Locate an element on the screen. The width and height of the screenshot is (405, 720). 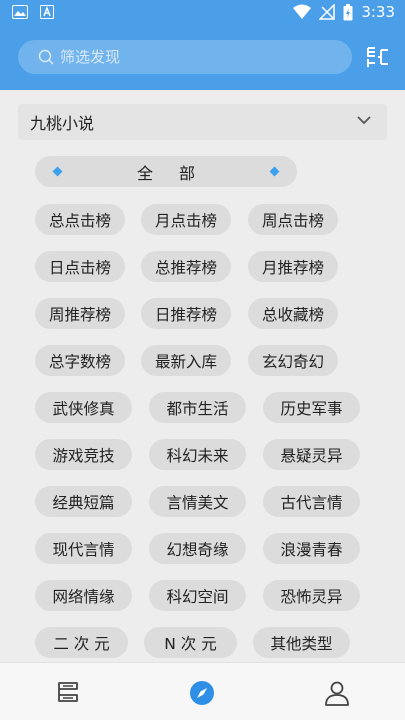
category-chip: 周推荐榜 is located at coordinates (80, 313).